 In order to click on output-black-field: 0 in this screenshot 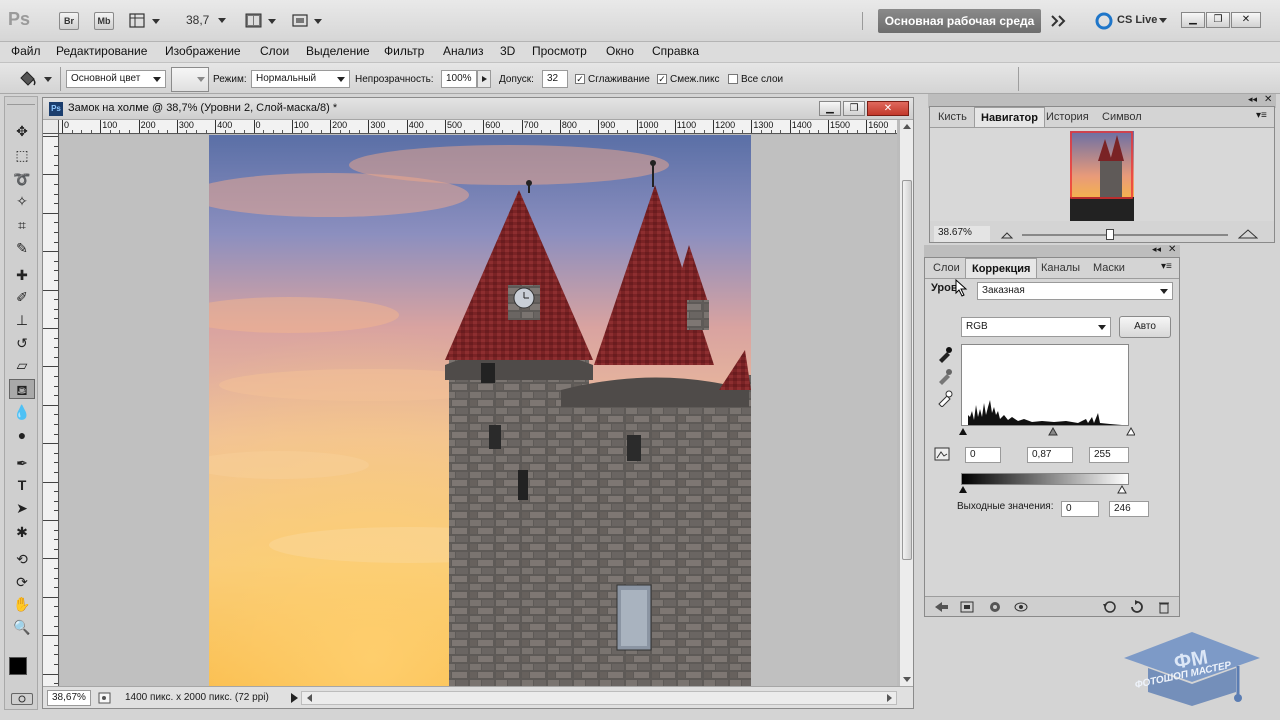, I will do `click(1080, 509)`.